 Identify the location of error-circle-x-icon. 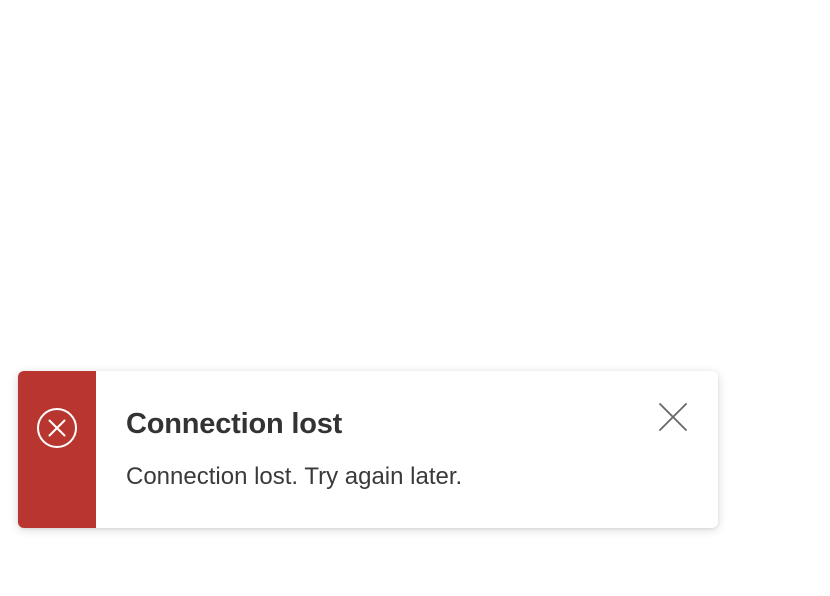
(57, 428).